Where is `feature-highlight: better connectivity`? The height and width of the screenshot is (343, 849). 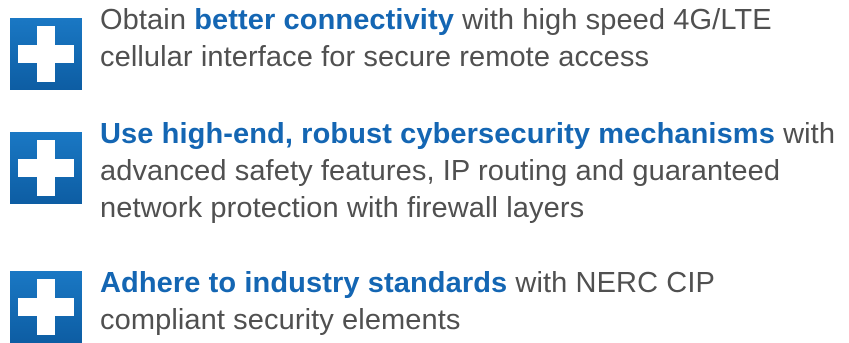
feature-highlight: better connectivity is located at coordinates (324, 20).